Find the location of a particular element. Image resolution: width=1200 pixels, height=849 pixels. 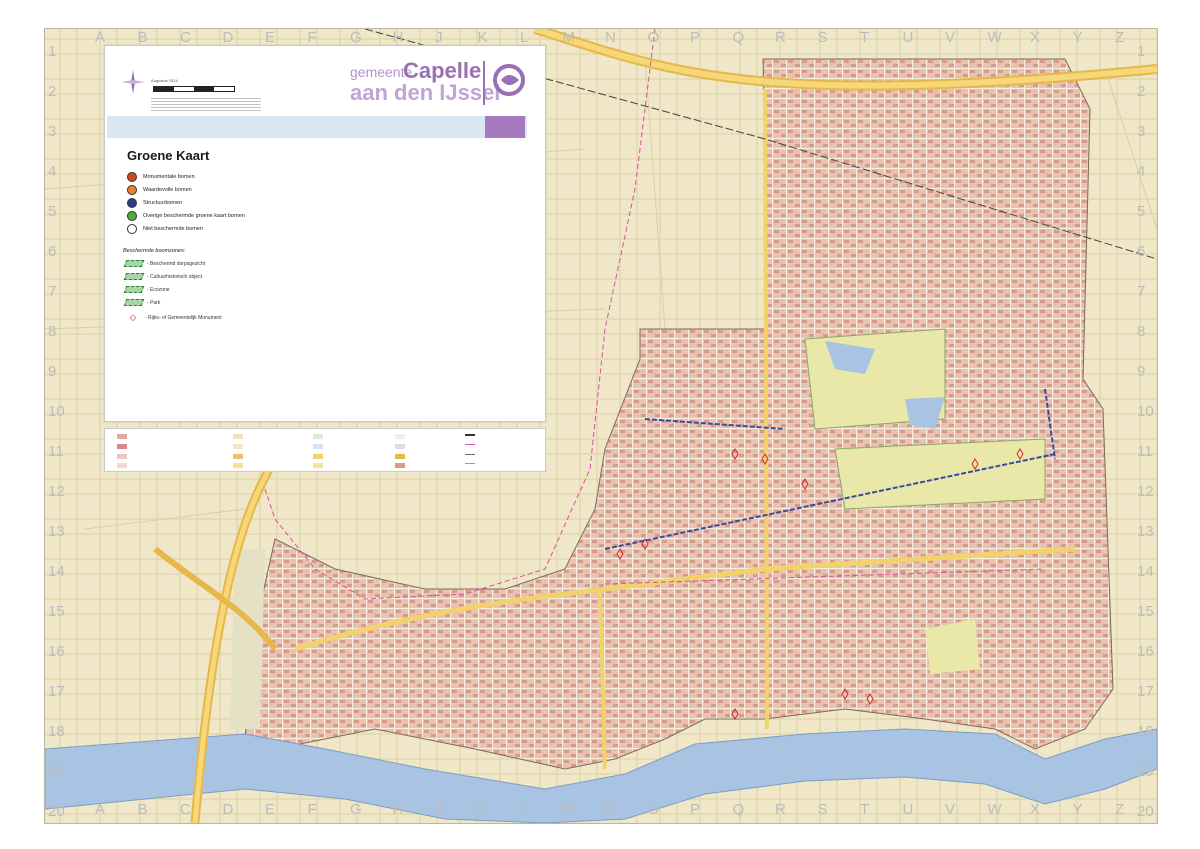

zone-label: - Ecozone is located at coordinates (158, 289).